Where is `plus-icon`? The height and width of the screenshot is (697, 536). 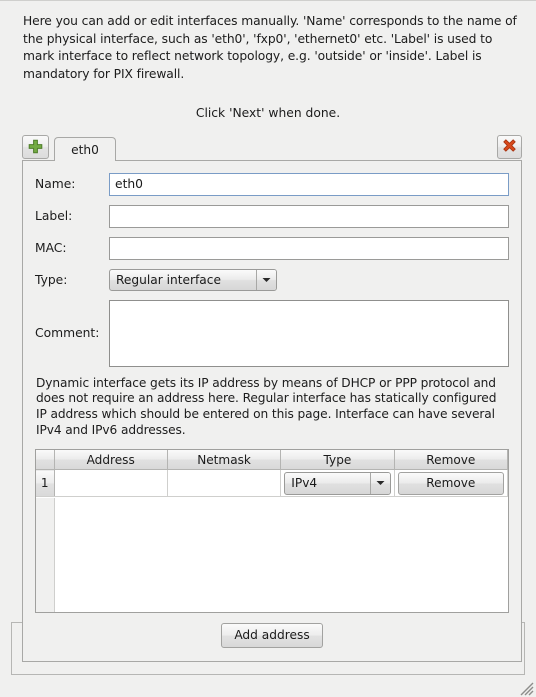
plus-icon is located at coordinates (35, 146).